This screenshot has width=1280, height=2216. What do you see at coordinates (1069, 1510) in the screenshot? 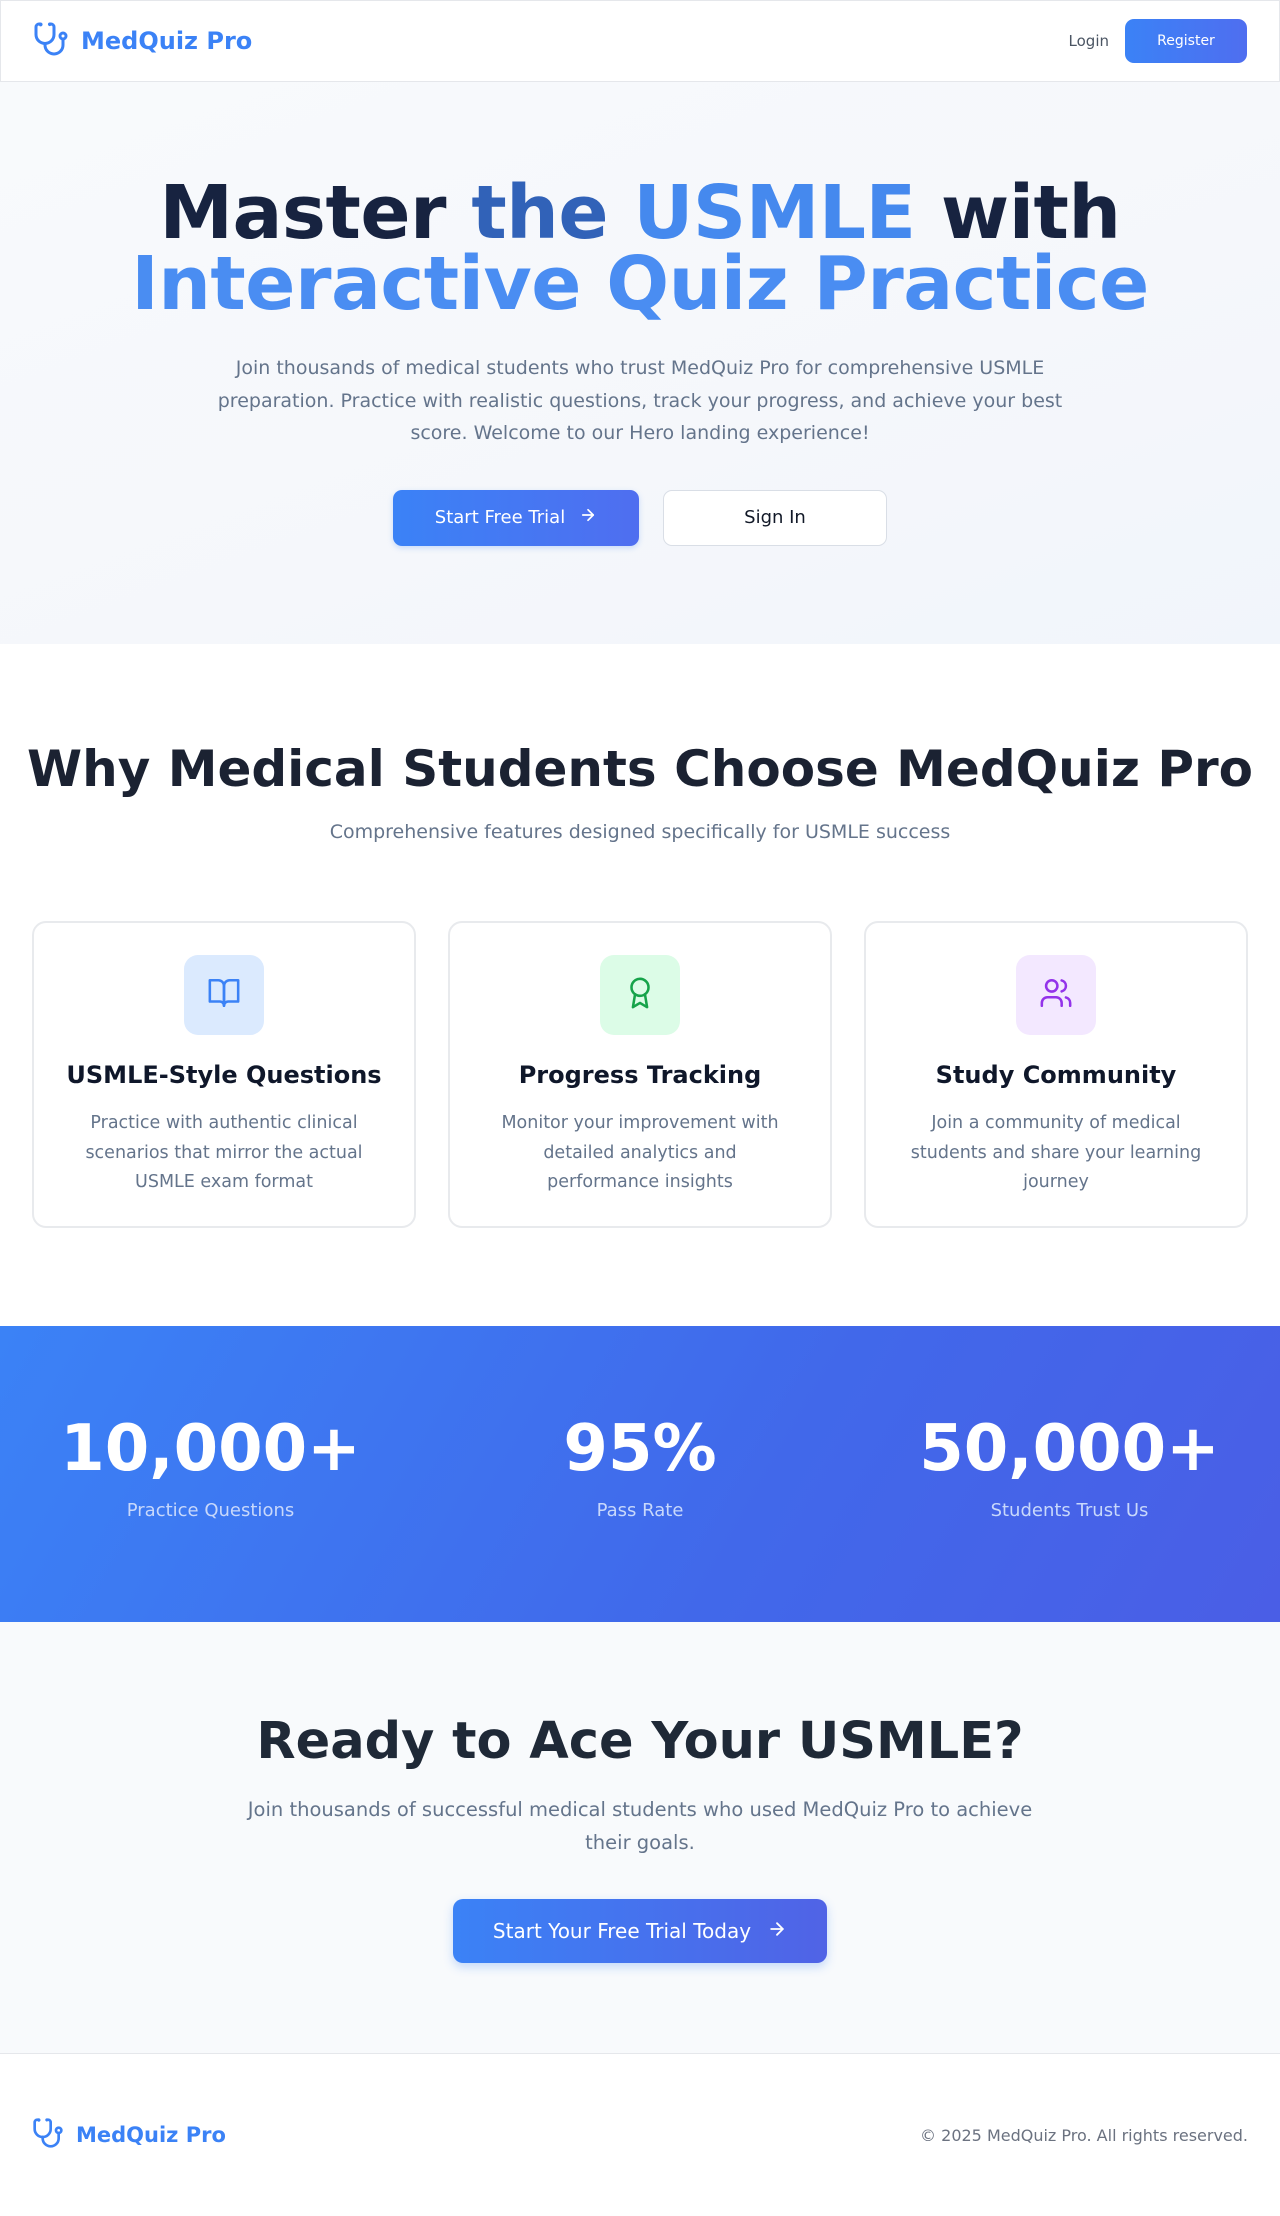
I see `stat-label: Students Trust Us` at bounding box center [1069, 1510].